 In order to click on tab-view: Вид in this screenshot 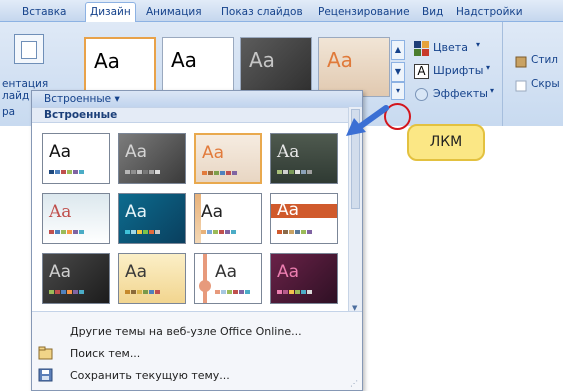, I will do `click(432, 12)`.